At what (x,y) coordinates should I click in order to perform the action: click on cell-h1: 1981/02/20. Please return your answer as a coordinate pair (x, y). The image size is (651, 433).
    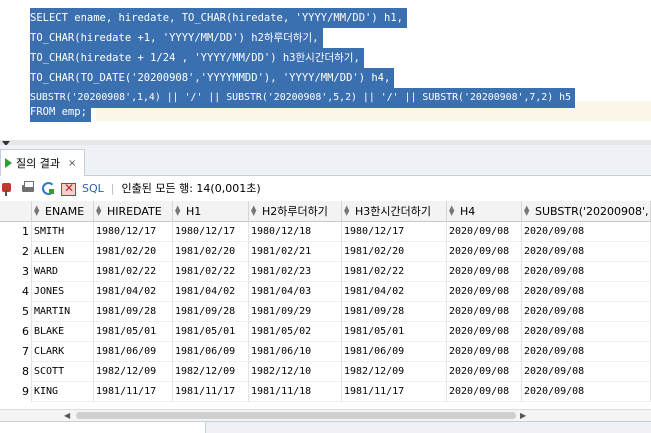
    Looking at the image, I should click on (211, 252).